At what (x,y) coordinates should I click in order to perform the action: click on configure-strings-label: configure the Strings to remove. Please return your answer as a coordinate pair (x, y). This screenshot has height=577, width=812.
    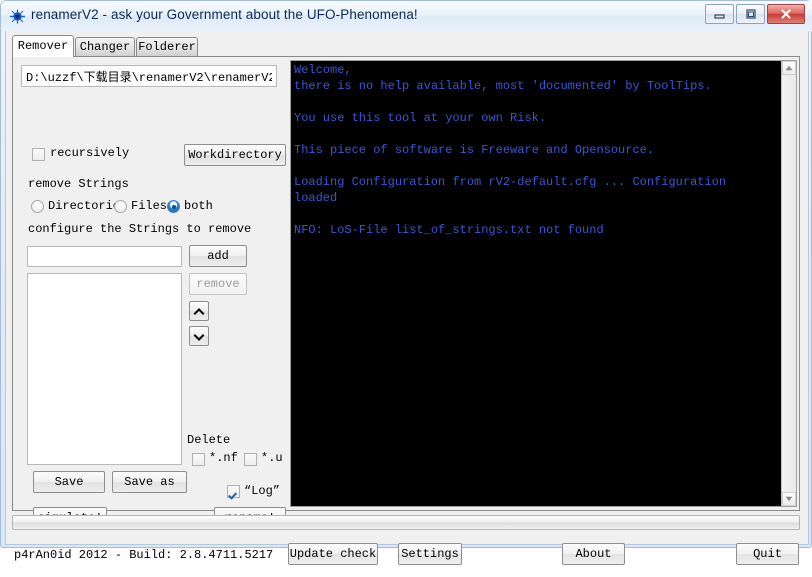
    Looking at the image, I should click on (140, 229).